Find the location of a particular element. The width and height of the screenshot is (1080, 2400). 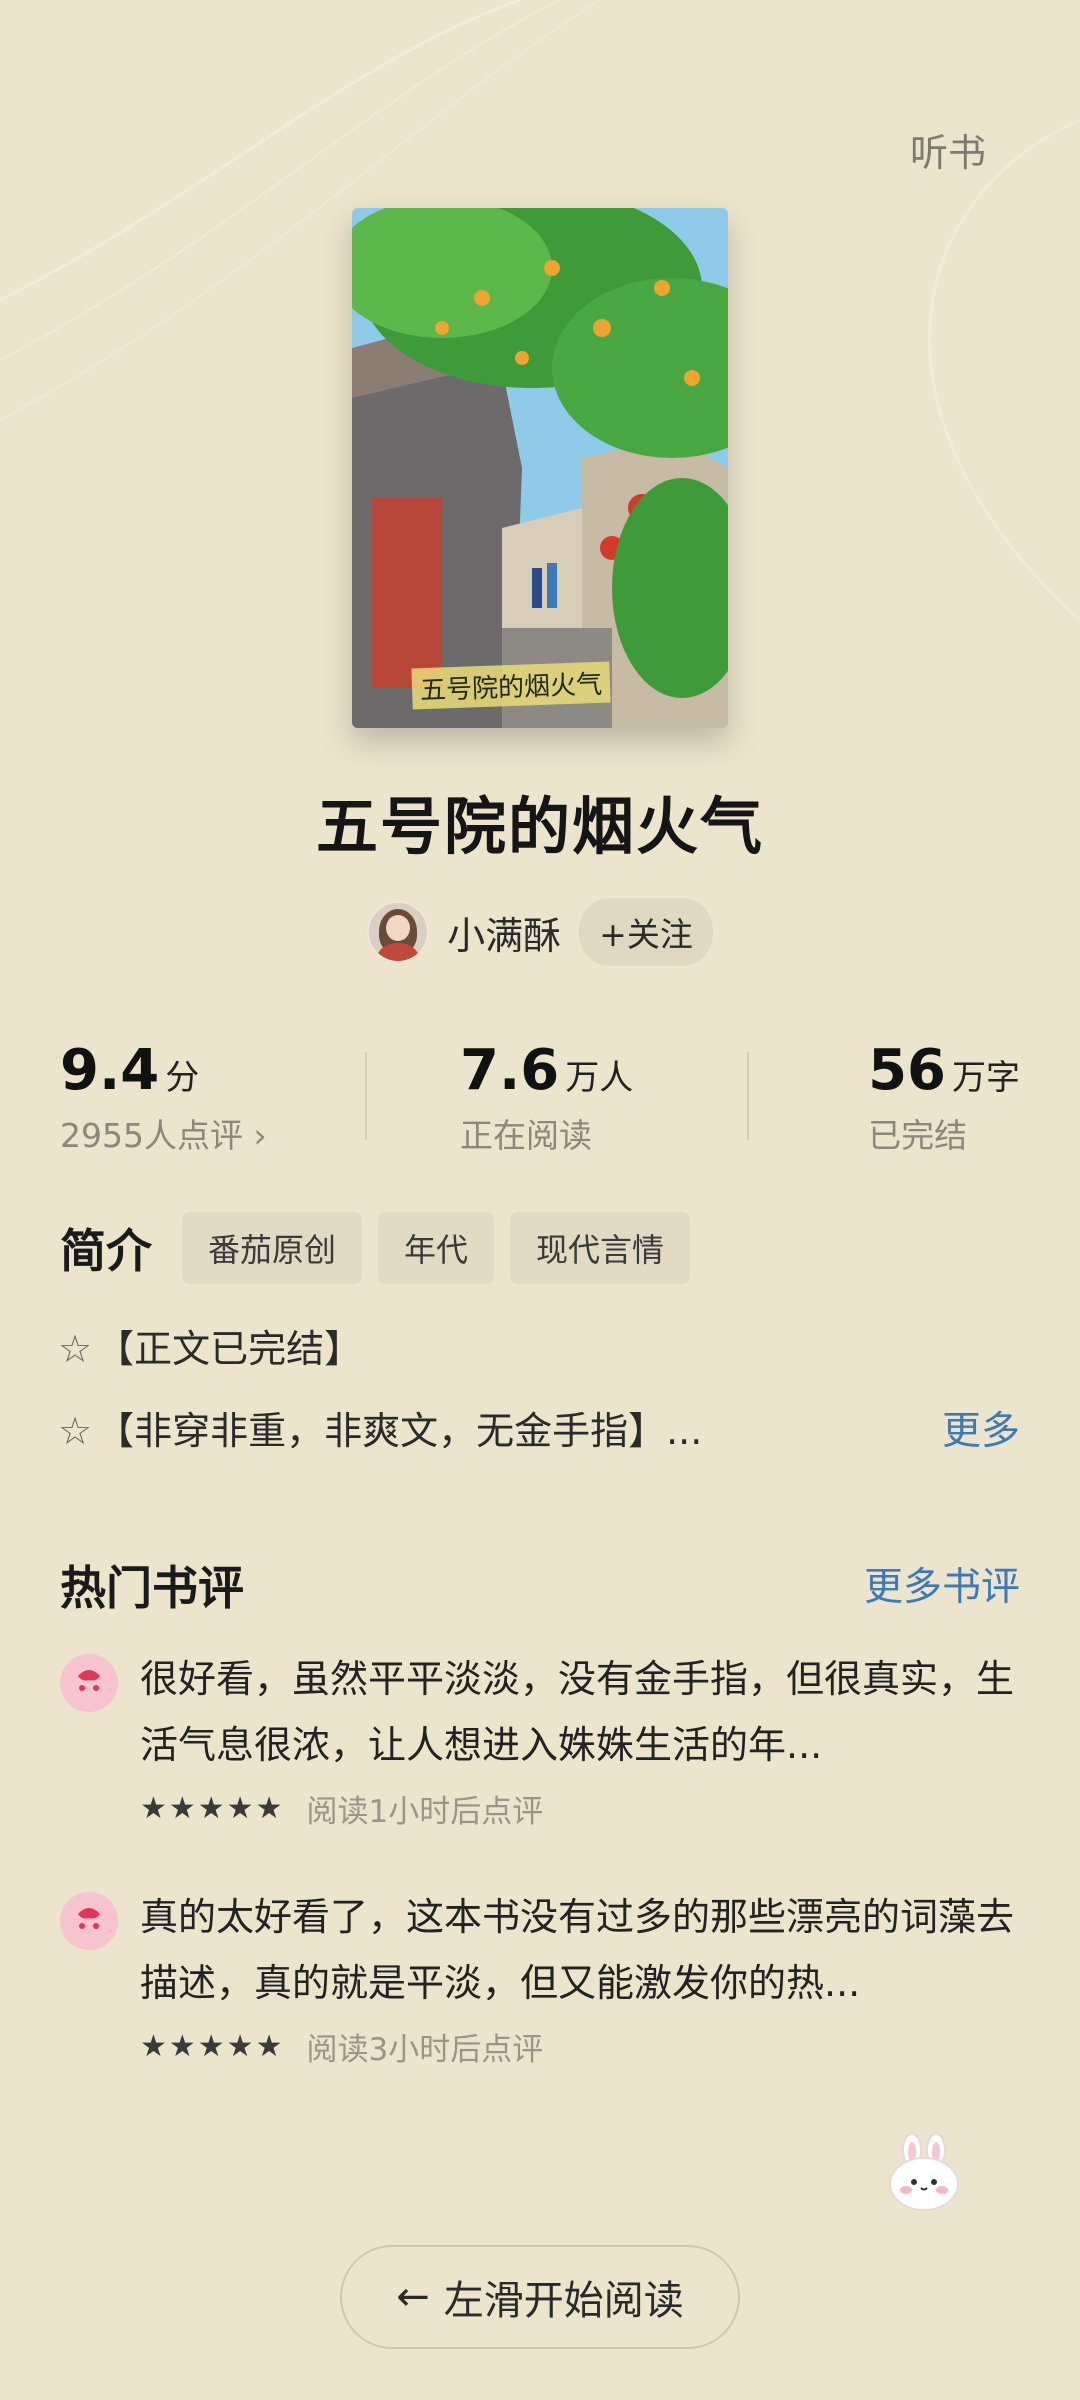

words-value: 56 is located at coordinates (907, 1070).